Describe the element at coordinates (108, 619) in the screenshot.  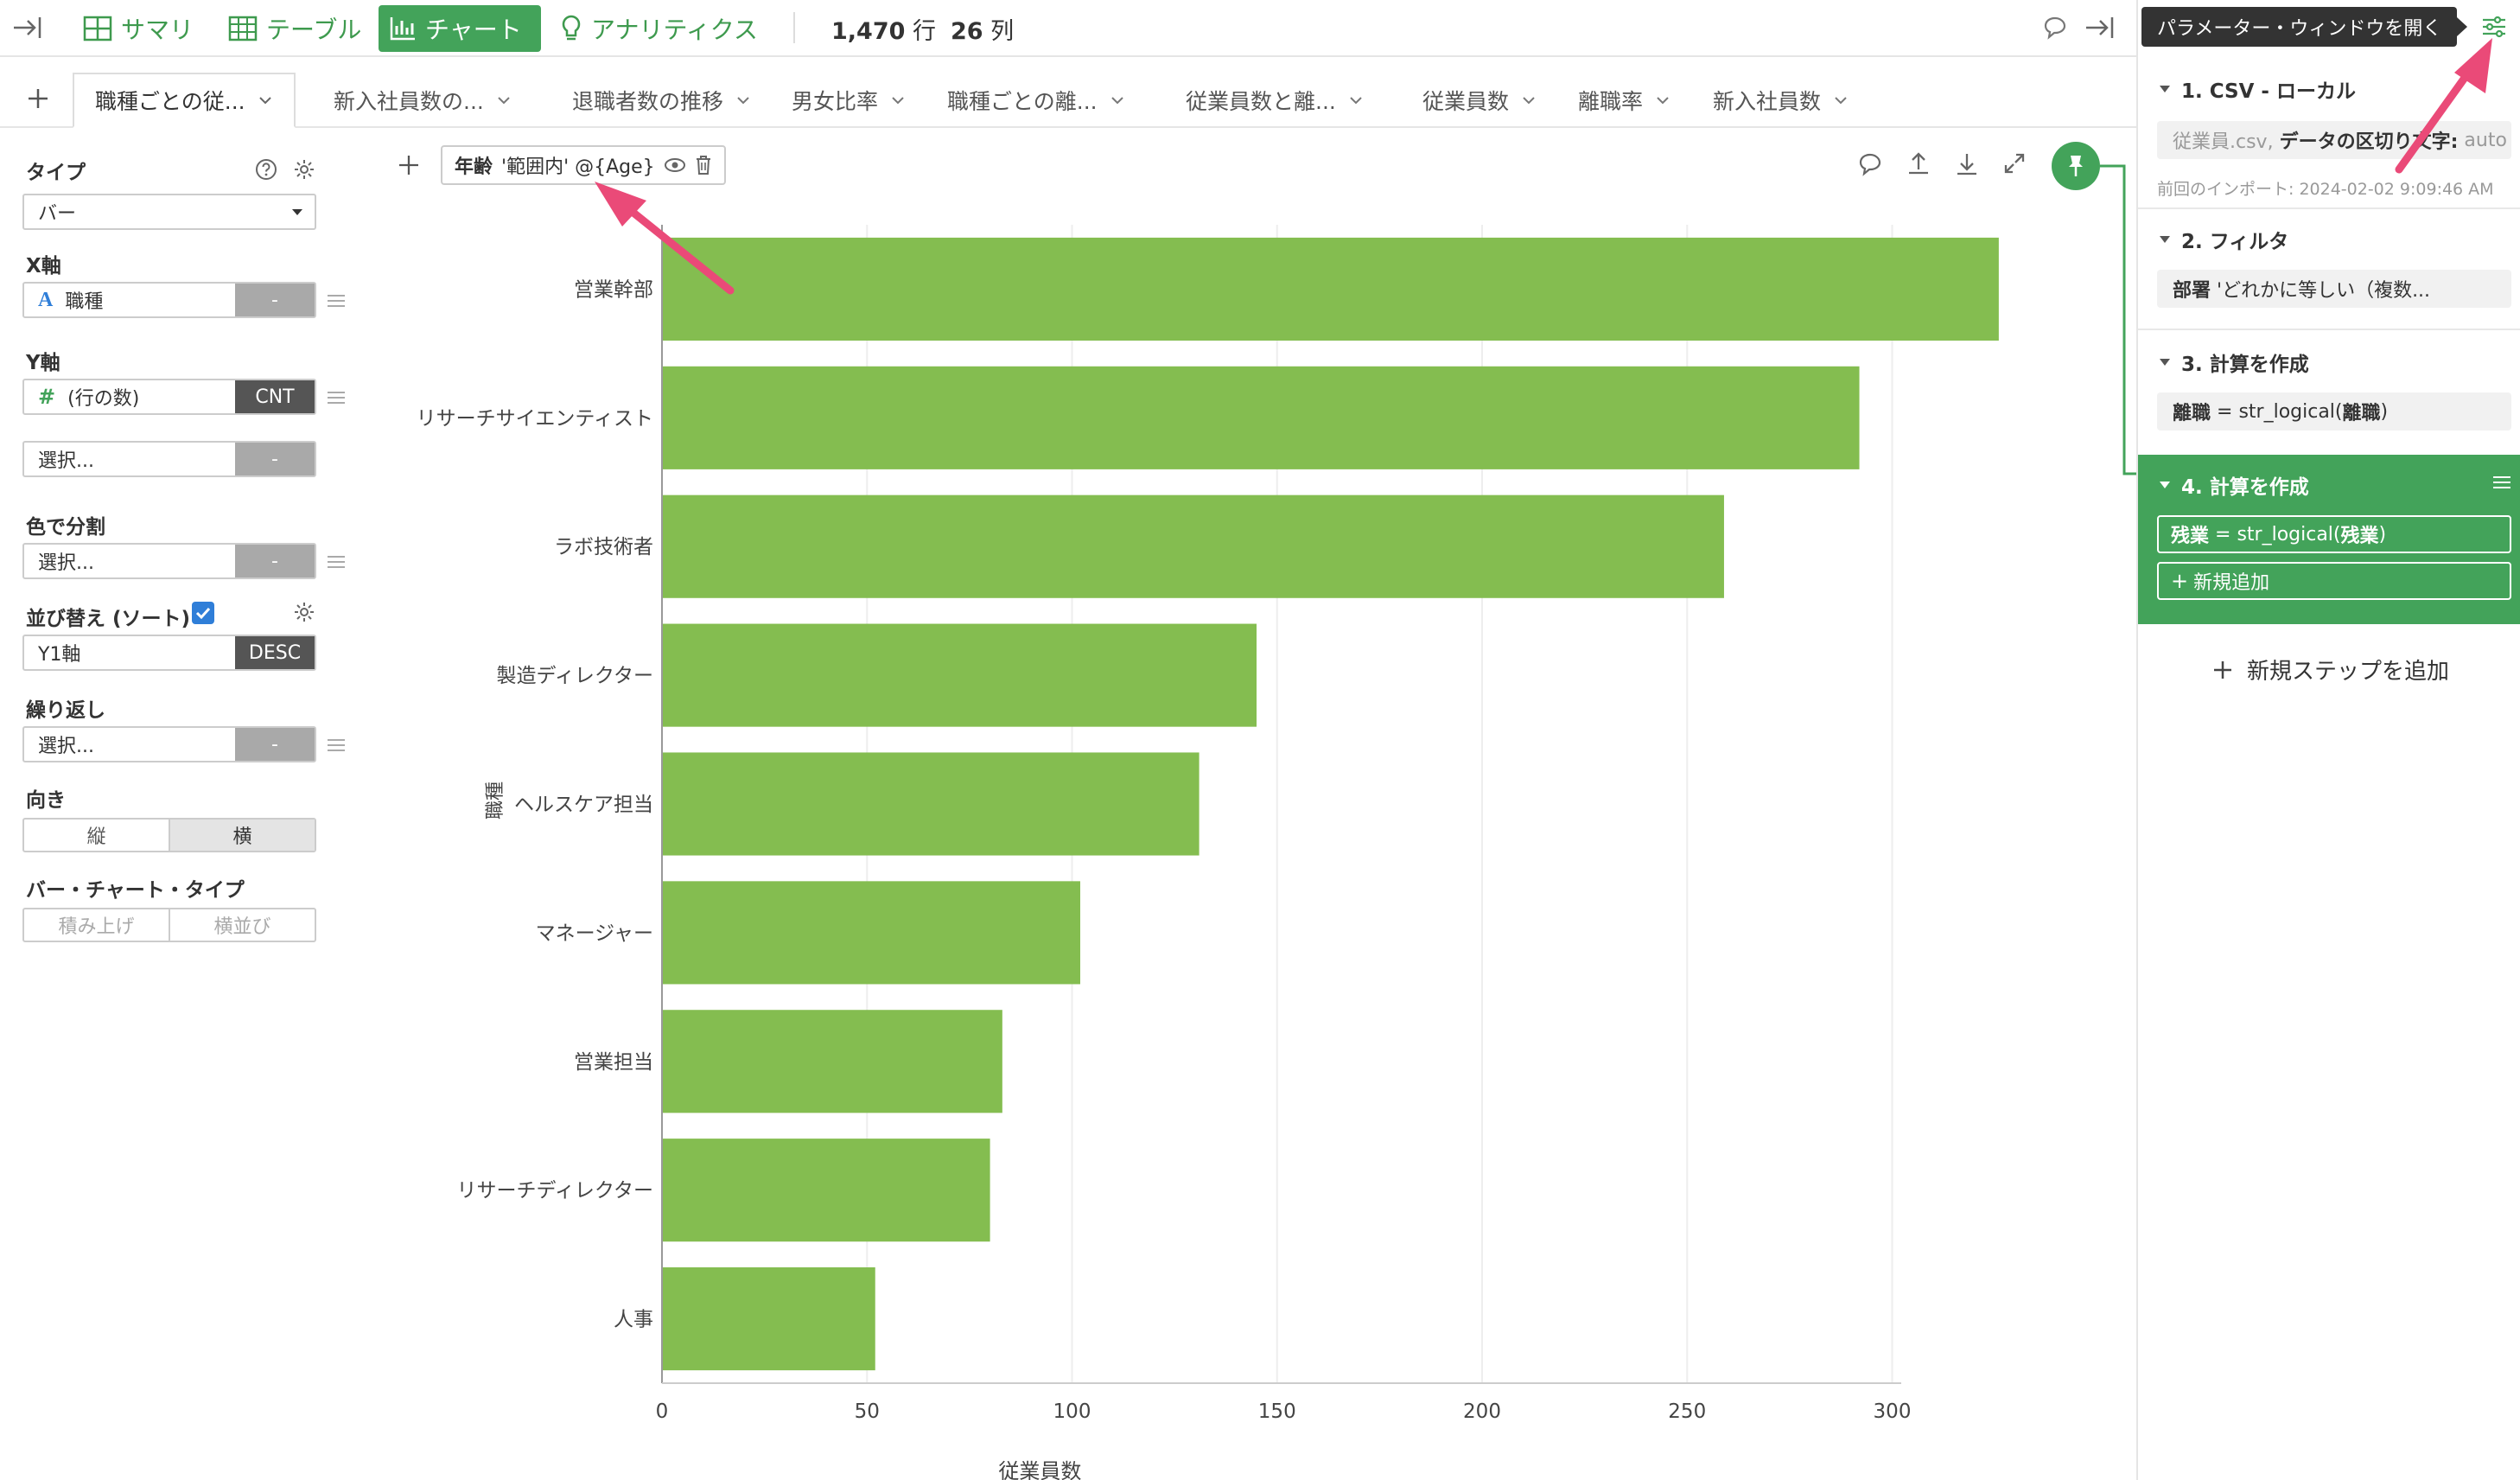
I see `sort-label: 並び替え (ソート)` at that location.